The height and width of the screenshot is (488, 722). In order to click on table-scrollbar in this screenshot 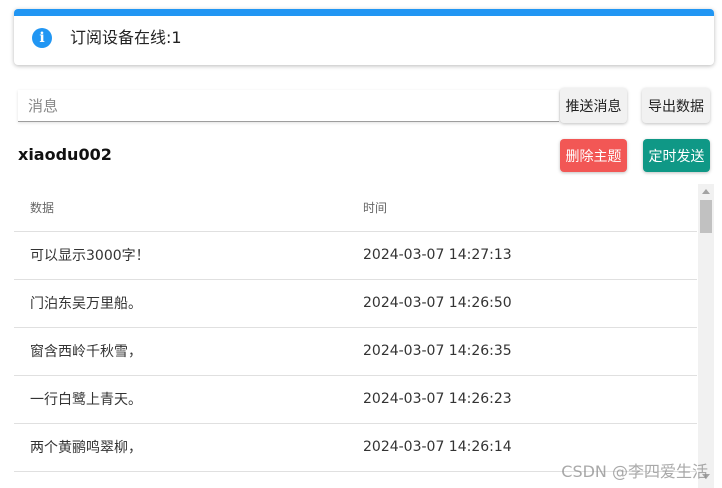, I will do `click(706, 336)`.